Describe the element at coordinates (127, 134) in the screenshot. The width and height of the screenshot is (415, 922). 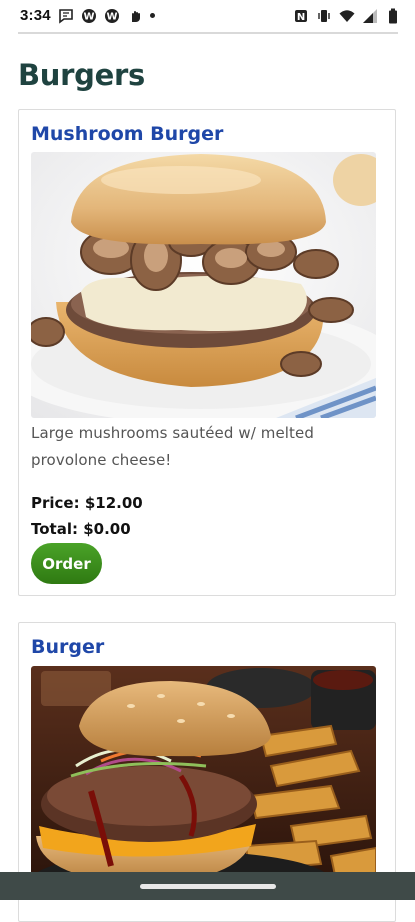
I see `menu-item-name: Mushroom Burger` at that location.